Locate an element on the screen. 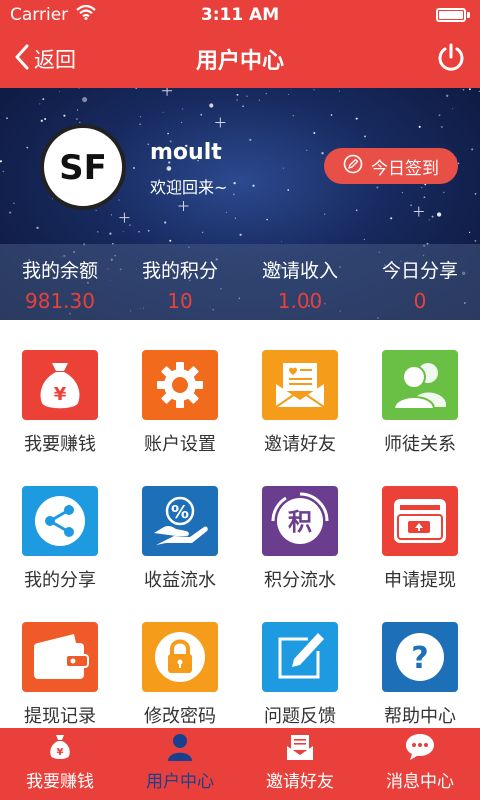 The image size is (480, 800). stat-value: 981.30 is located at coordinates (60, 301).